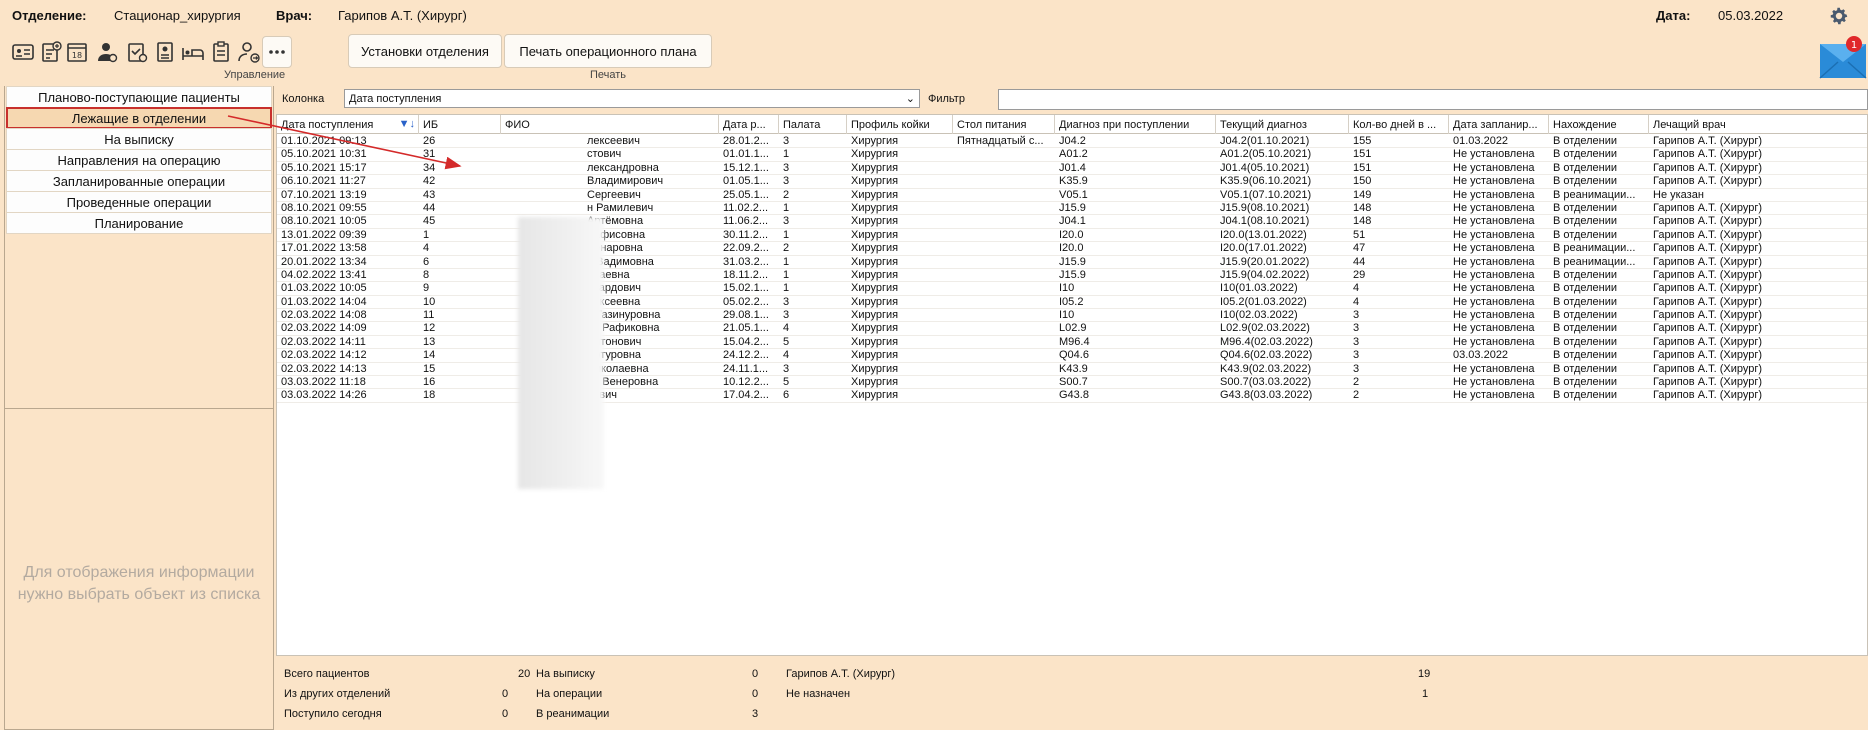 This screenshot has height=730, width=1868. What do you see at coordinates (1839, 16) in the screenshot?
I see `gear-icon` at bounding box center [1839, 16].